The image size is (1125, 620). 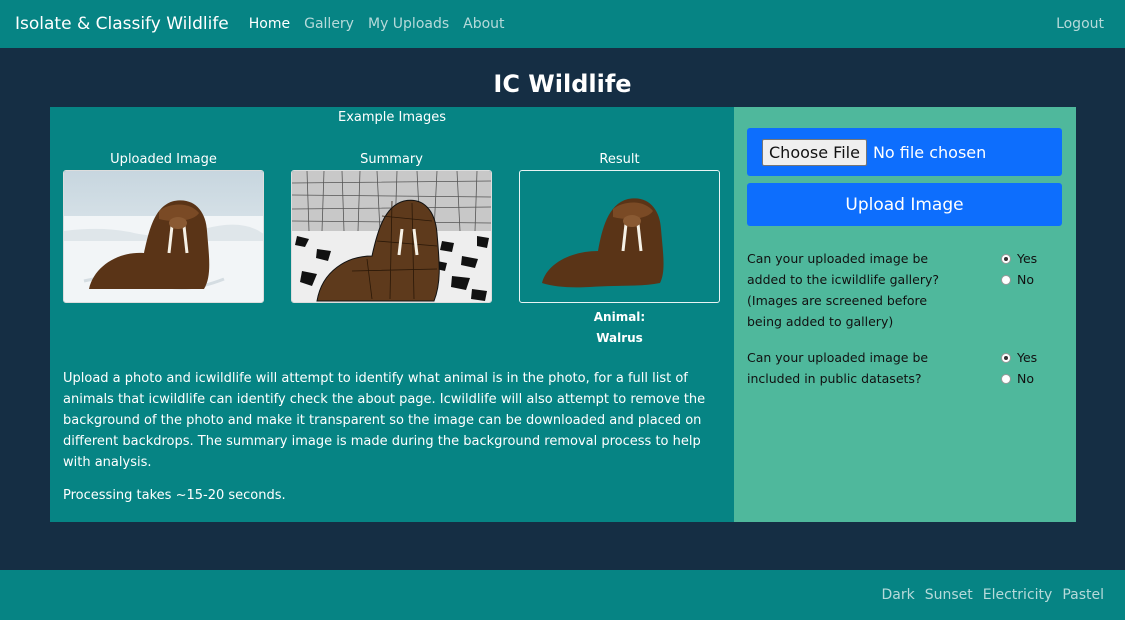 What do you see at coordinates (269, 24) in the screenshot?
I see `nav-home: Home` at bounding box center [269, 24].